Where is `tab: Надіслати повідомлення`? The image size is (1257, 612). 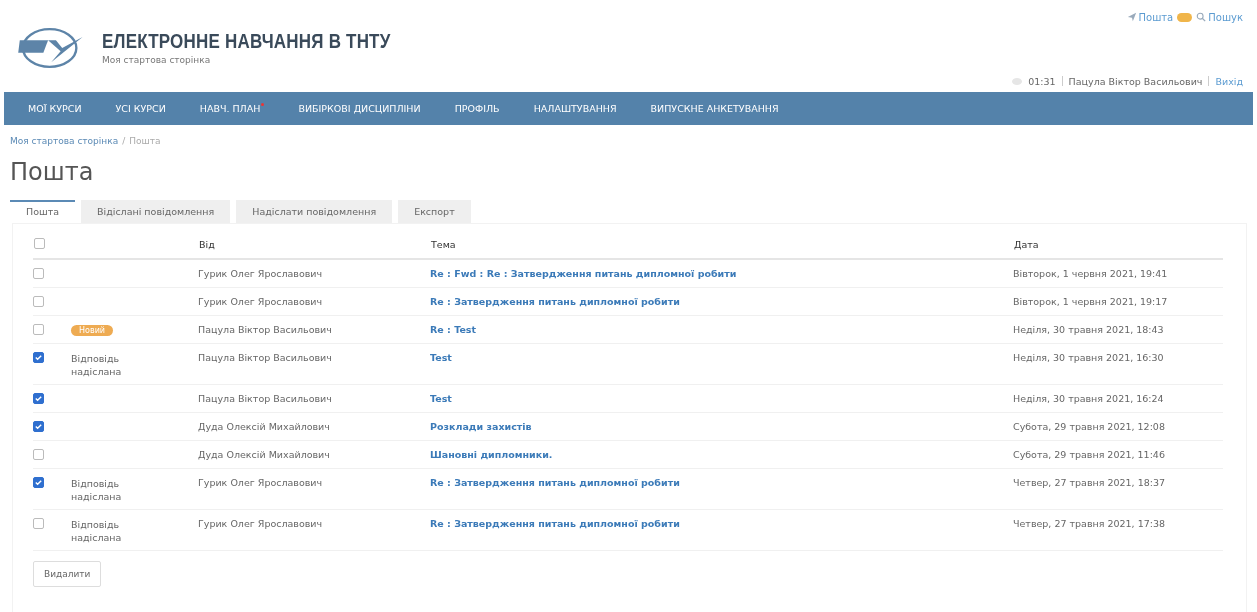 tab: Надіслати повідомлення is located at coordinates (314, 211).